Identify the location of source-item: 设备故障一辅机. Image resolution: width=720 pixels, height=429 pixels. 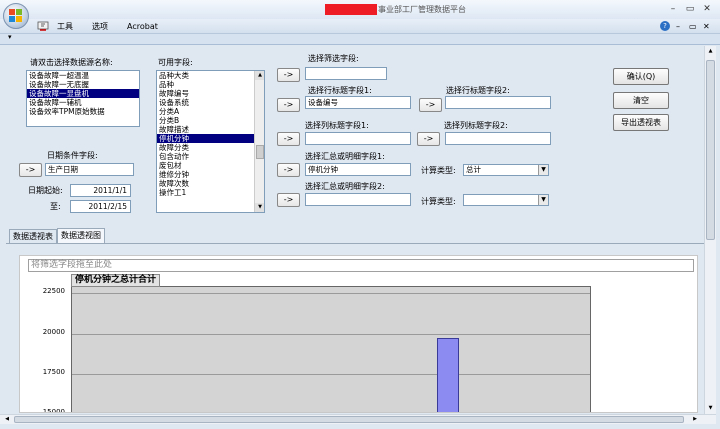
(83, 102).